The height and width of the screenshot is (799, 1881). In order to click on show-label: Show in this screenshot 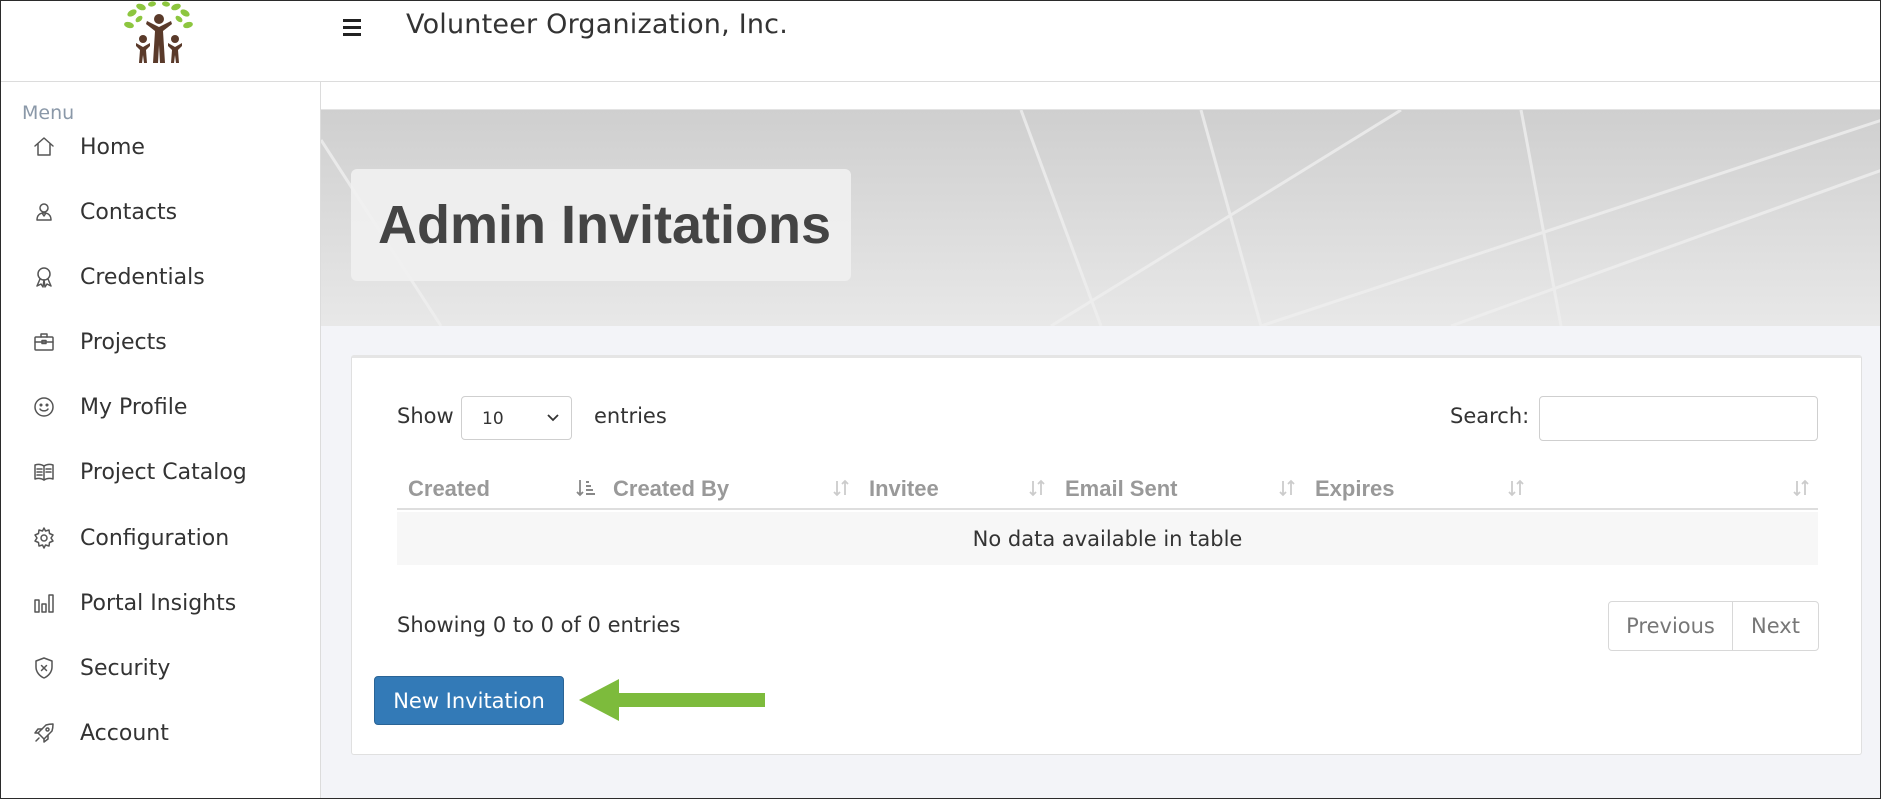, I will do `click(425, 416)`.